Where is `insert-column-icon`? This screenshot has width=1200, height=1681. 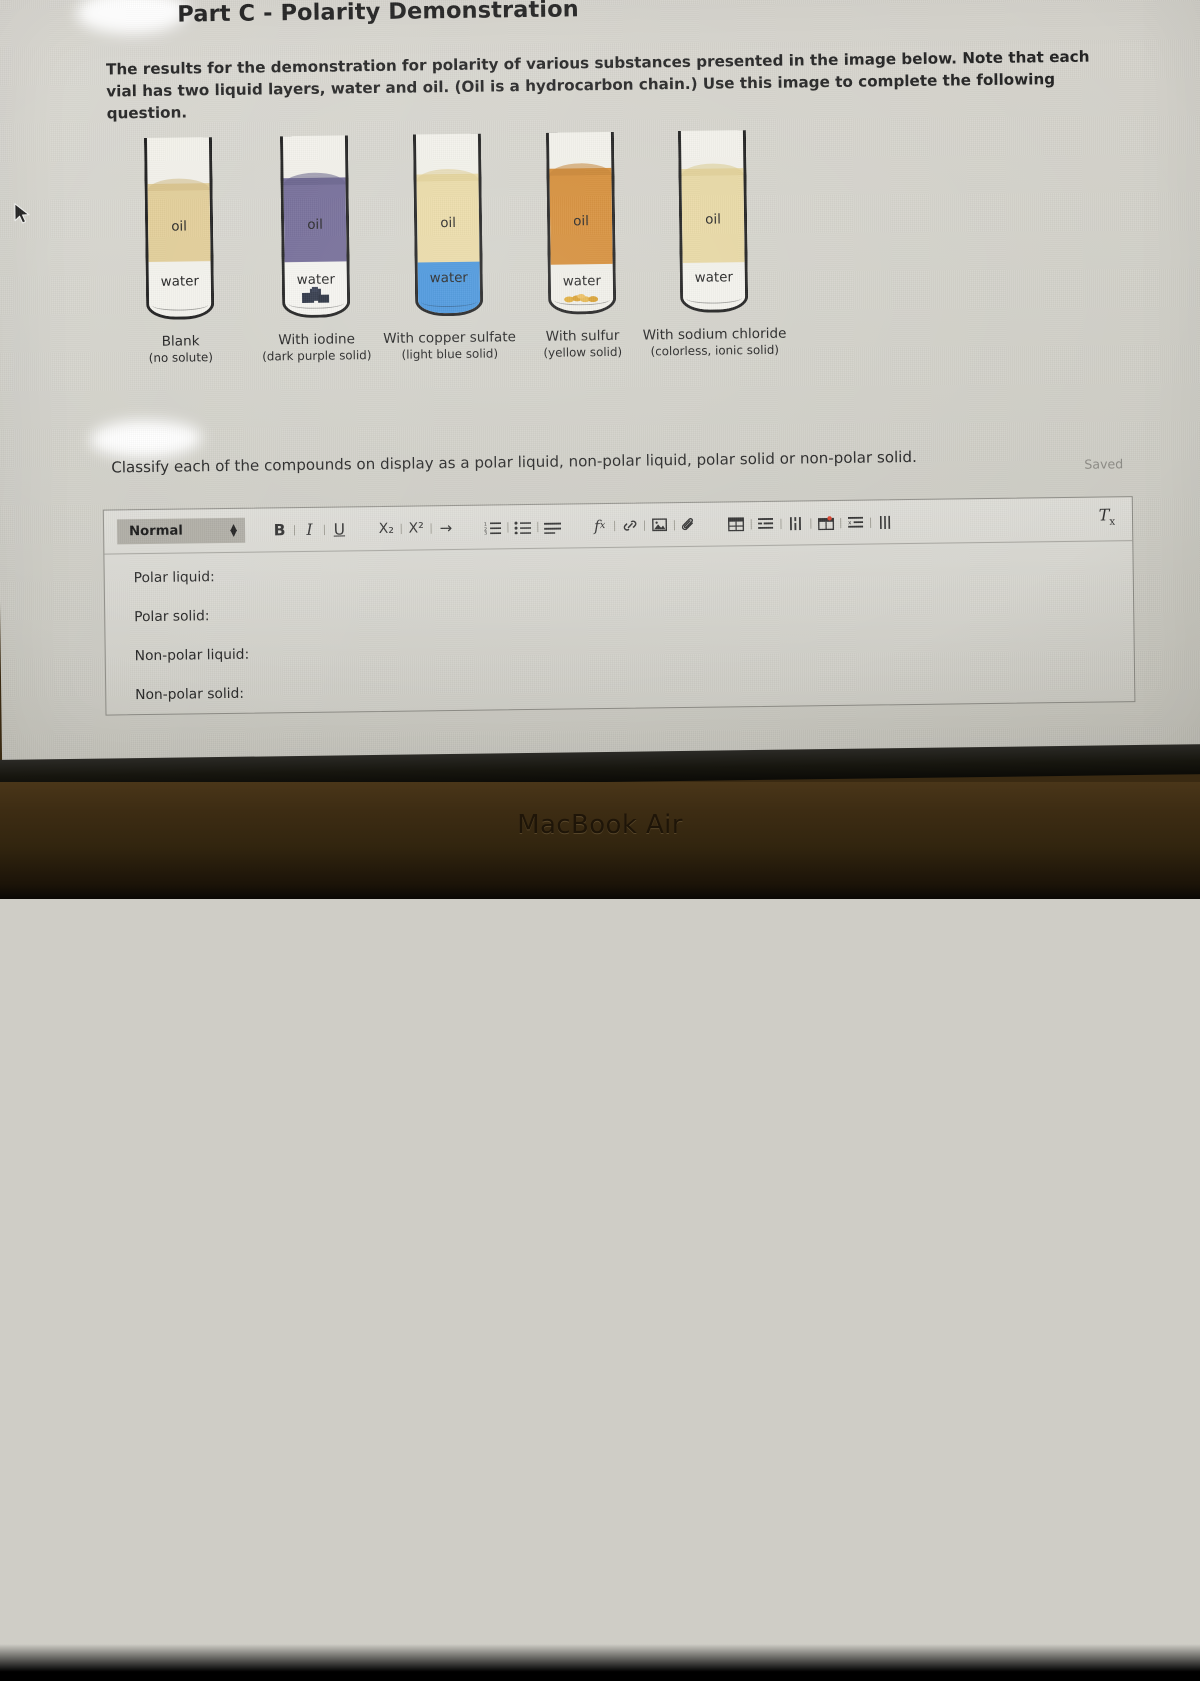 insert-column-icon is located at coordinates (795, 523).